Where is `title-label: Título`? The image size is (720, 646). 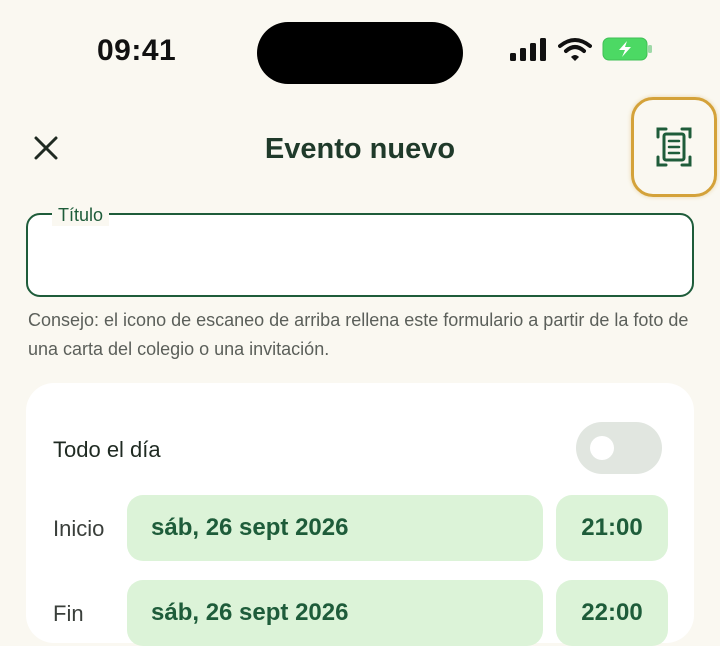 title-label: Título is located at coordinates (81, 215).